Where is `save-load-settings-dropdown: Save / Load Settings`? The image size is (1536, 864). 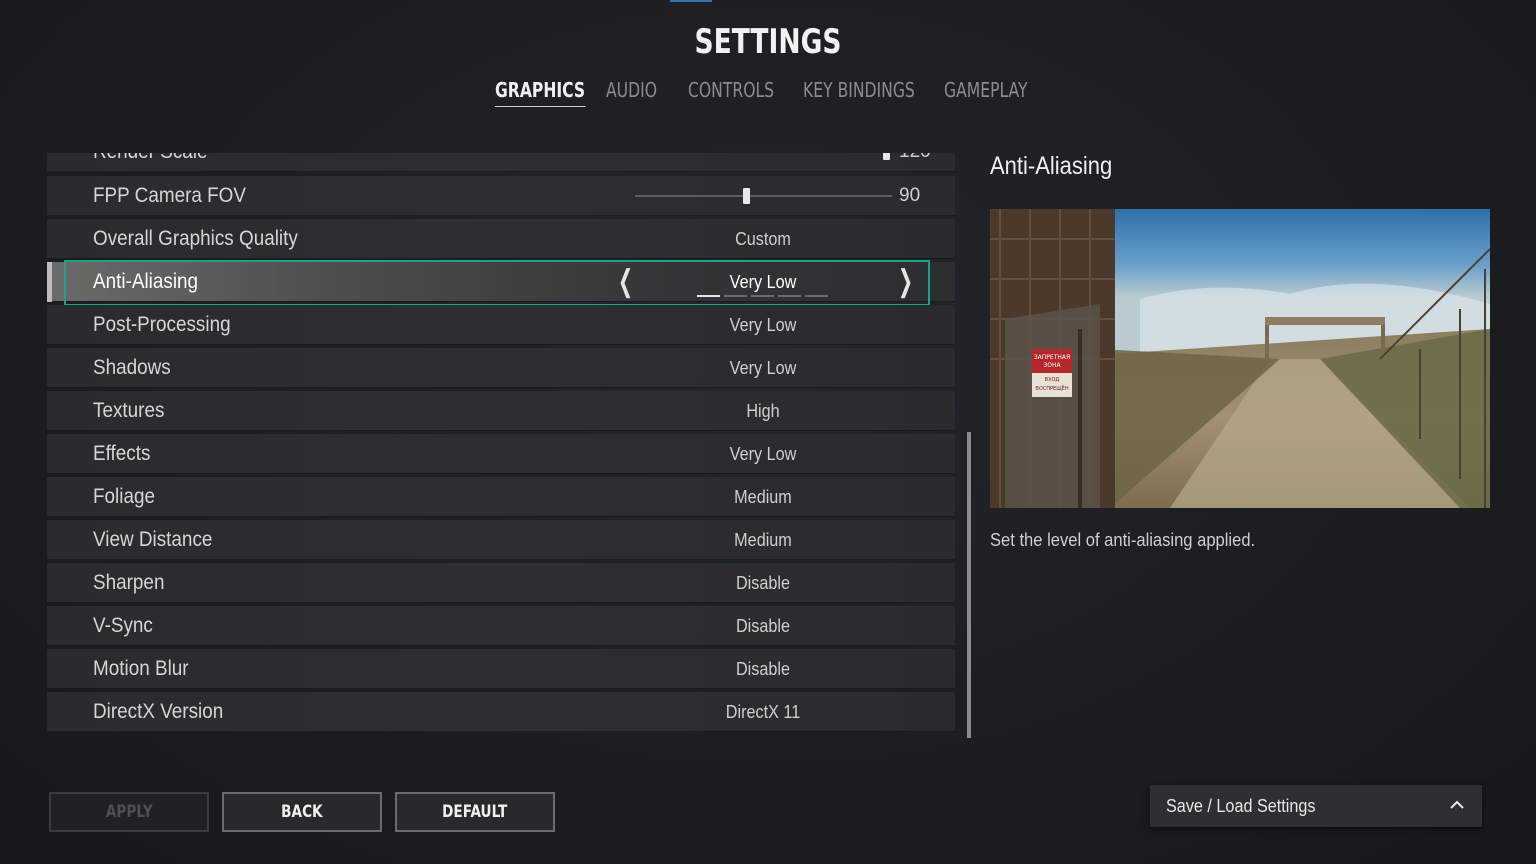 save-load-settings-dropdown: Save / Load Settings is located at coordinates (1316, 806).